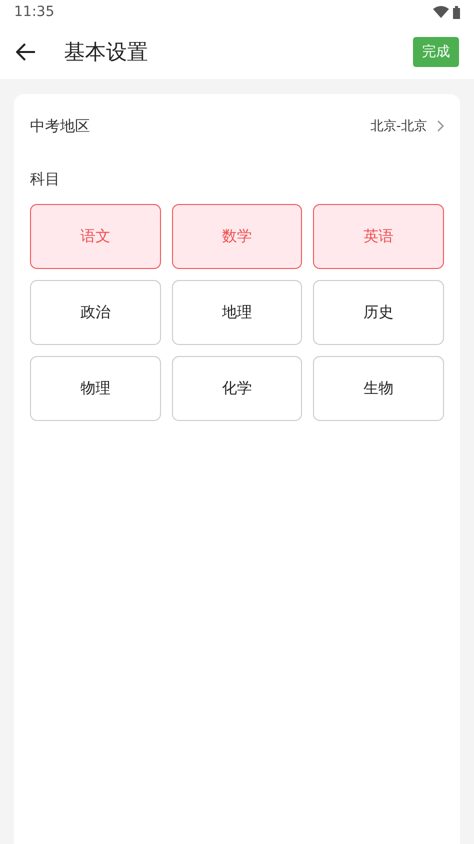 The image size is (474, 844). What do you see at coordinates (45, 179) in the screenshot?
I see `subjects-label: 科目` at bounding box center [45, 179].